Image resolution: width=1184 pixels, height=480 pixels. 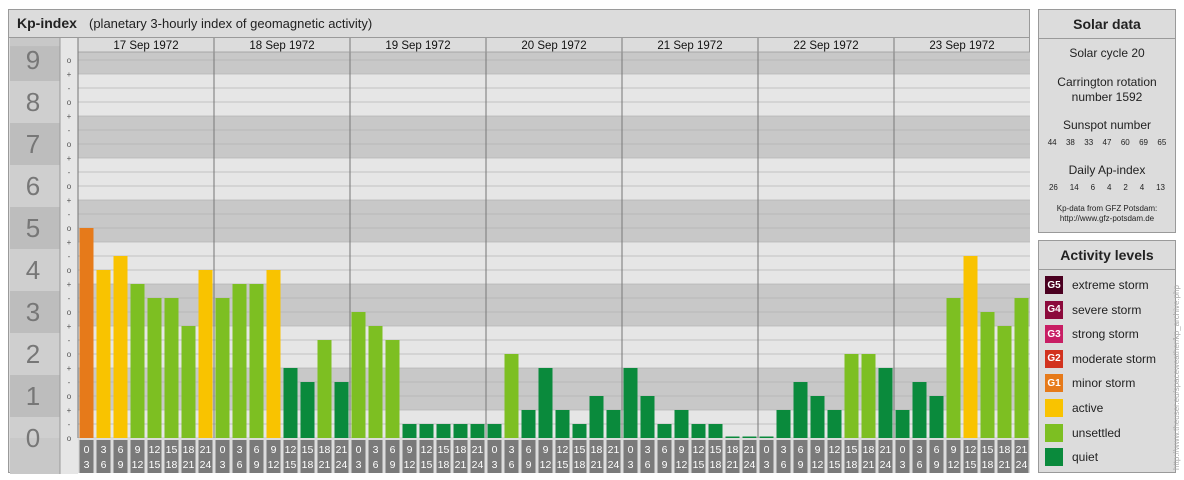 What do you see at coordinates (1107, 219) in the screenshot?
I see `credit-url: http://www.gfz-potsdam.de` at bounding box center [1107, 219].